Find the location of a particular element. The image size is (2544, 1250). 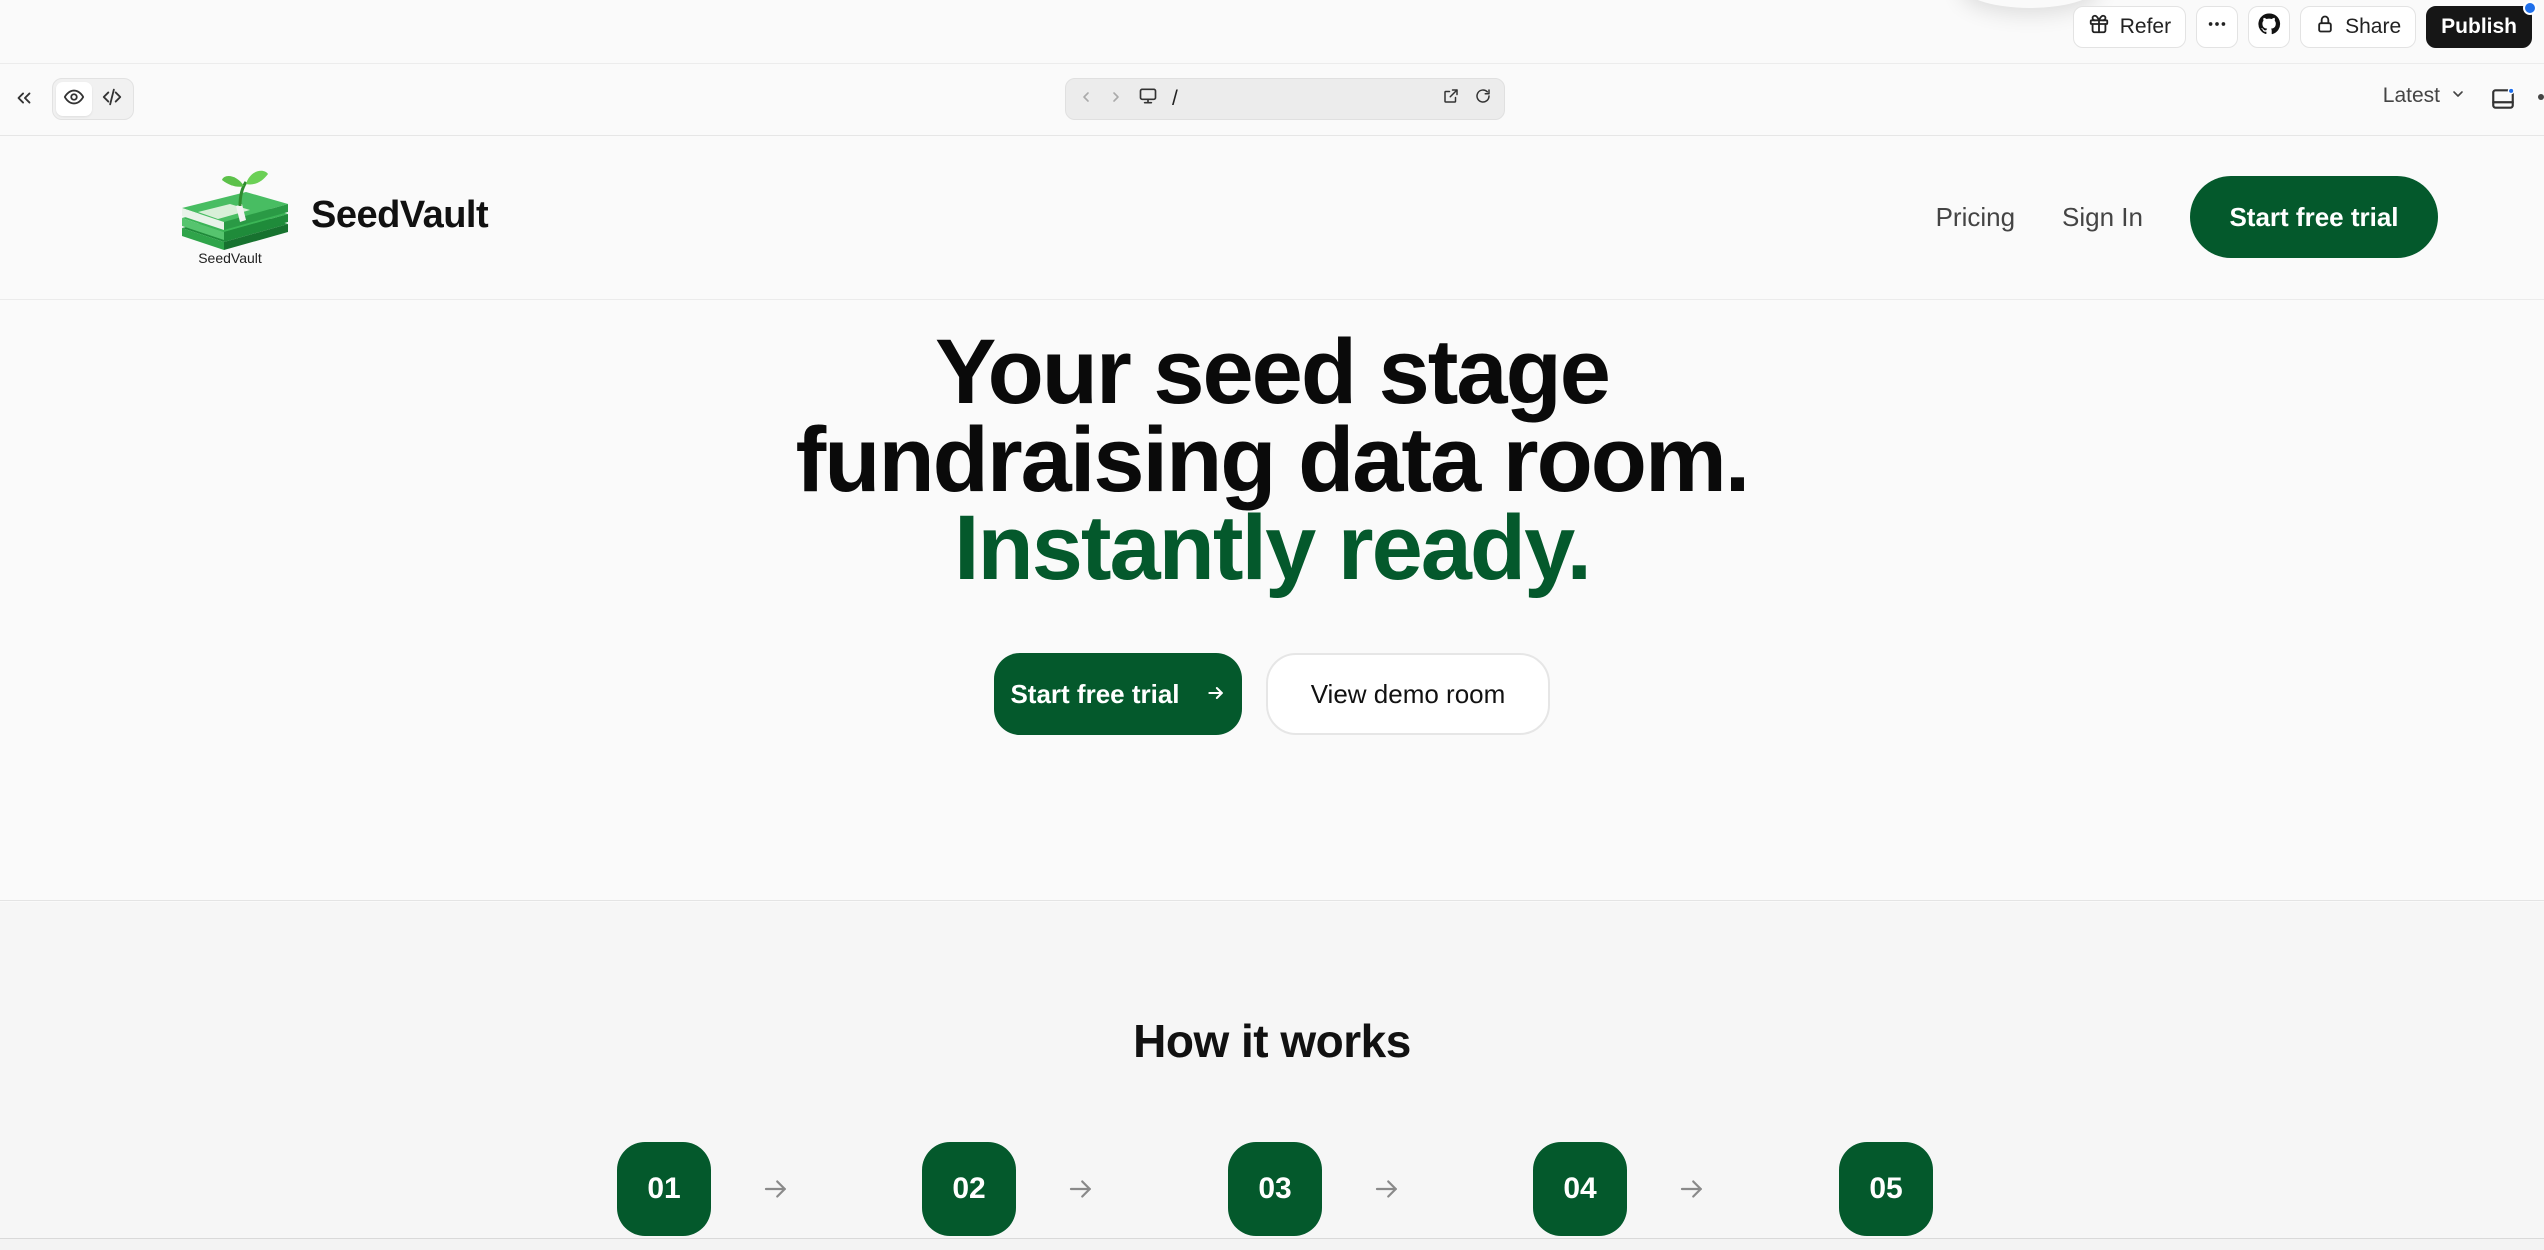

preview-mode-button is located at coordinates (74, 99).